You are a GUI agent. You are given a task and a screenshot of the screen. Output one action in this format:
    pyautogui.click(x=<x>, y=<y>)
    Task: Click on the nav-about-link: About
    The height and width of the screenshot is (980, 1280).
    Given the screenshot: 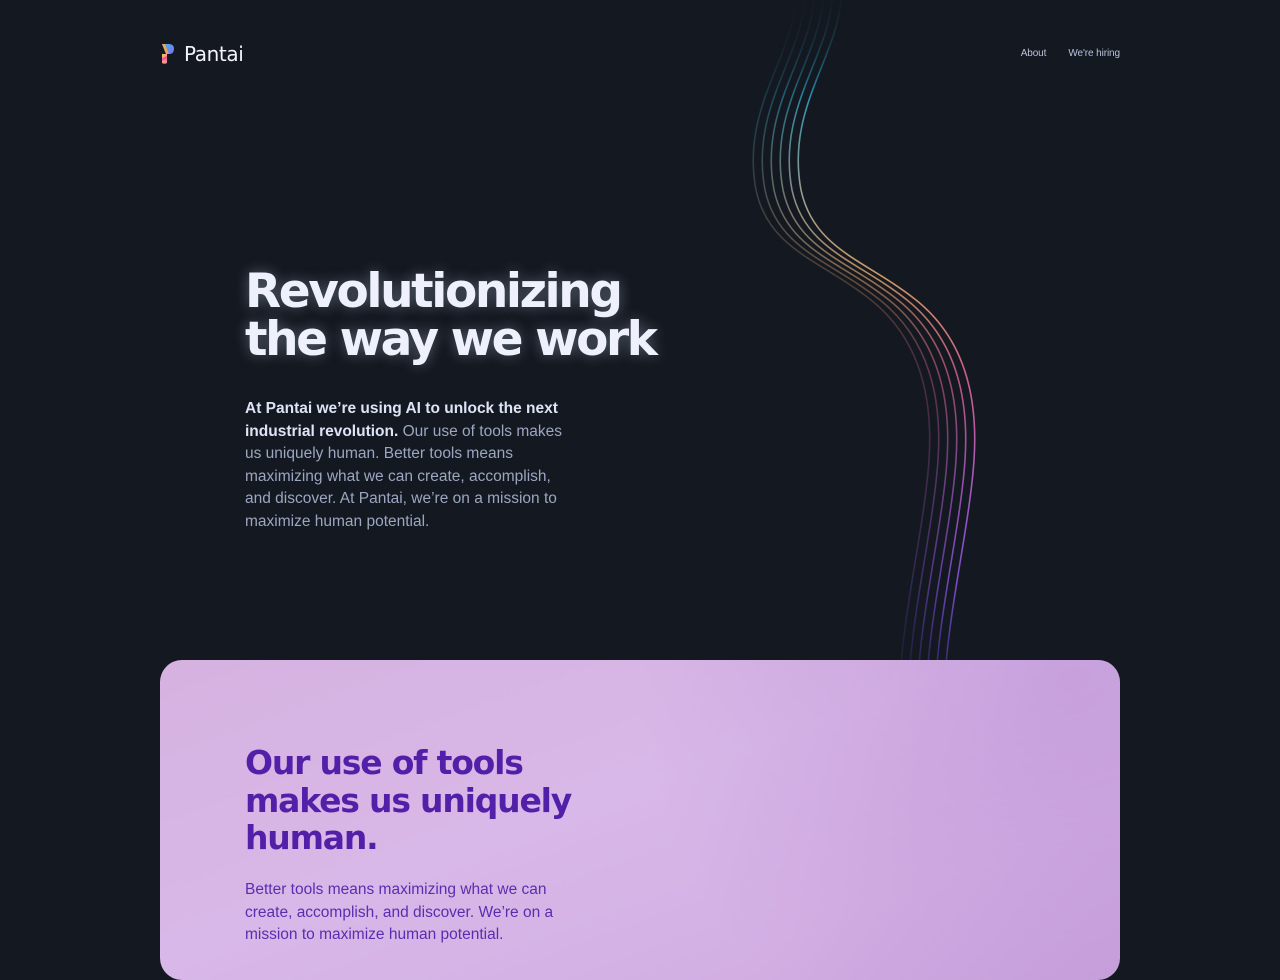 What is the action you would take?
    pyautogui.click(x=1034, y=53)
    